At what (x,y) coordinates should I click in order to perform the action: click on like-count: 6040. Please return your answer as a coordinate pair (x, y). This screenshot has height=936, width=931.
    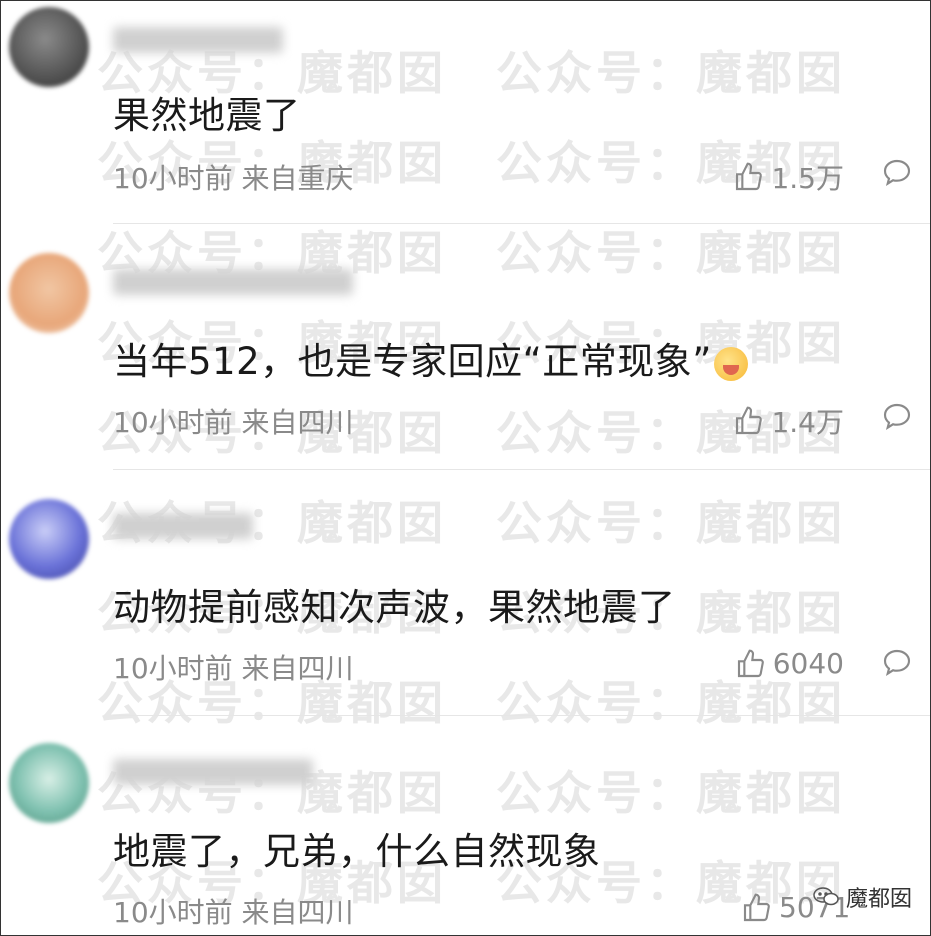
    Looking at the image, I should click on (808, 663).